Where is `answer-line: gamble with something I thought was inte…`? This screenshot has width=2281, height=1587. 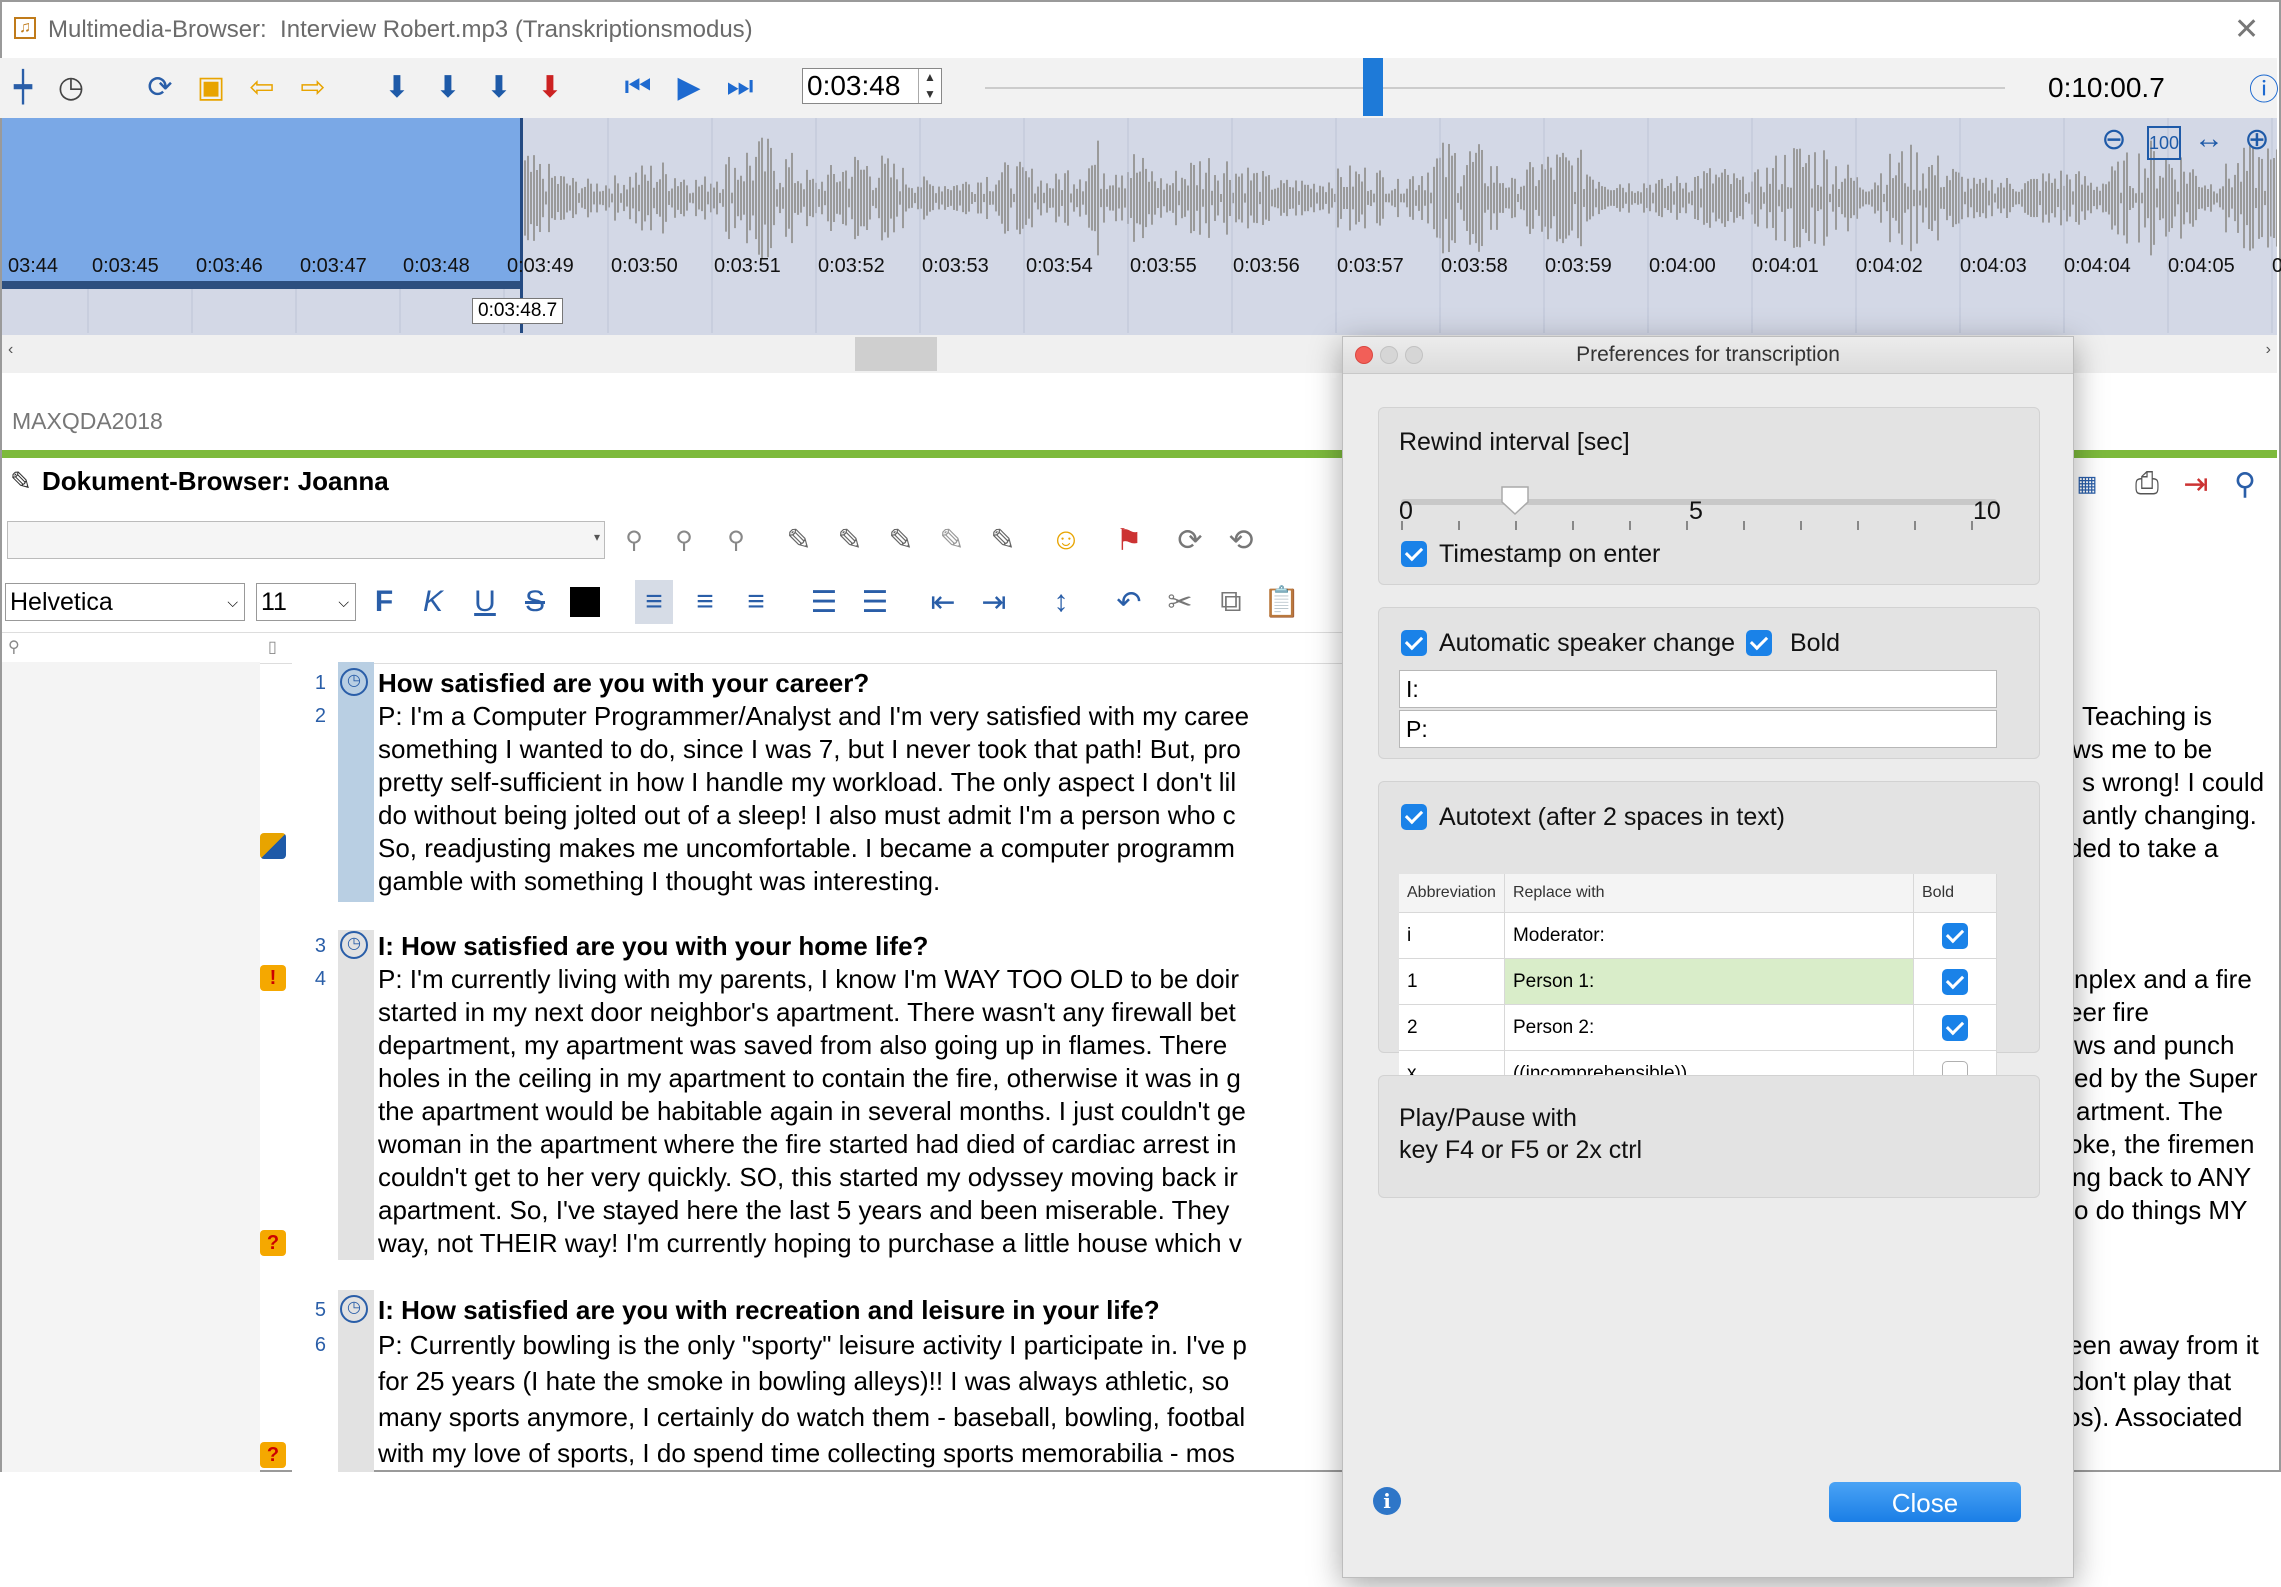
answer-line: gamble with something I thought was inte… is located at coordinates (659, 881).